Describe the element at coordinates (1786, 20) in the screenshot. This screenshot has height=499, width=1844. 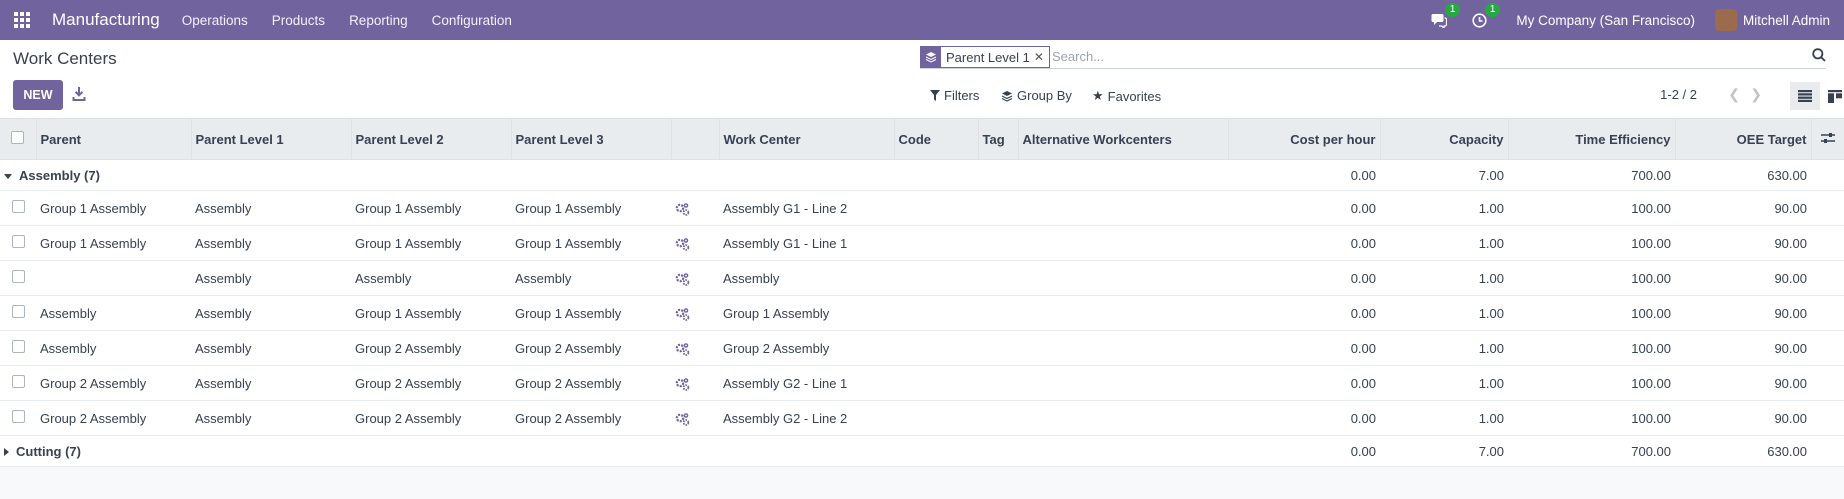
I see `user-menu: Mitchell Admin` at that location.